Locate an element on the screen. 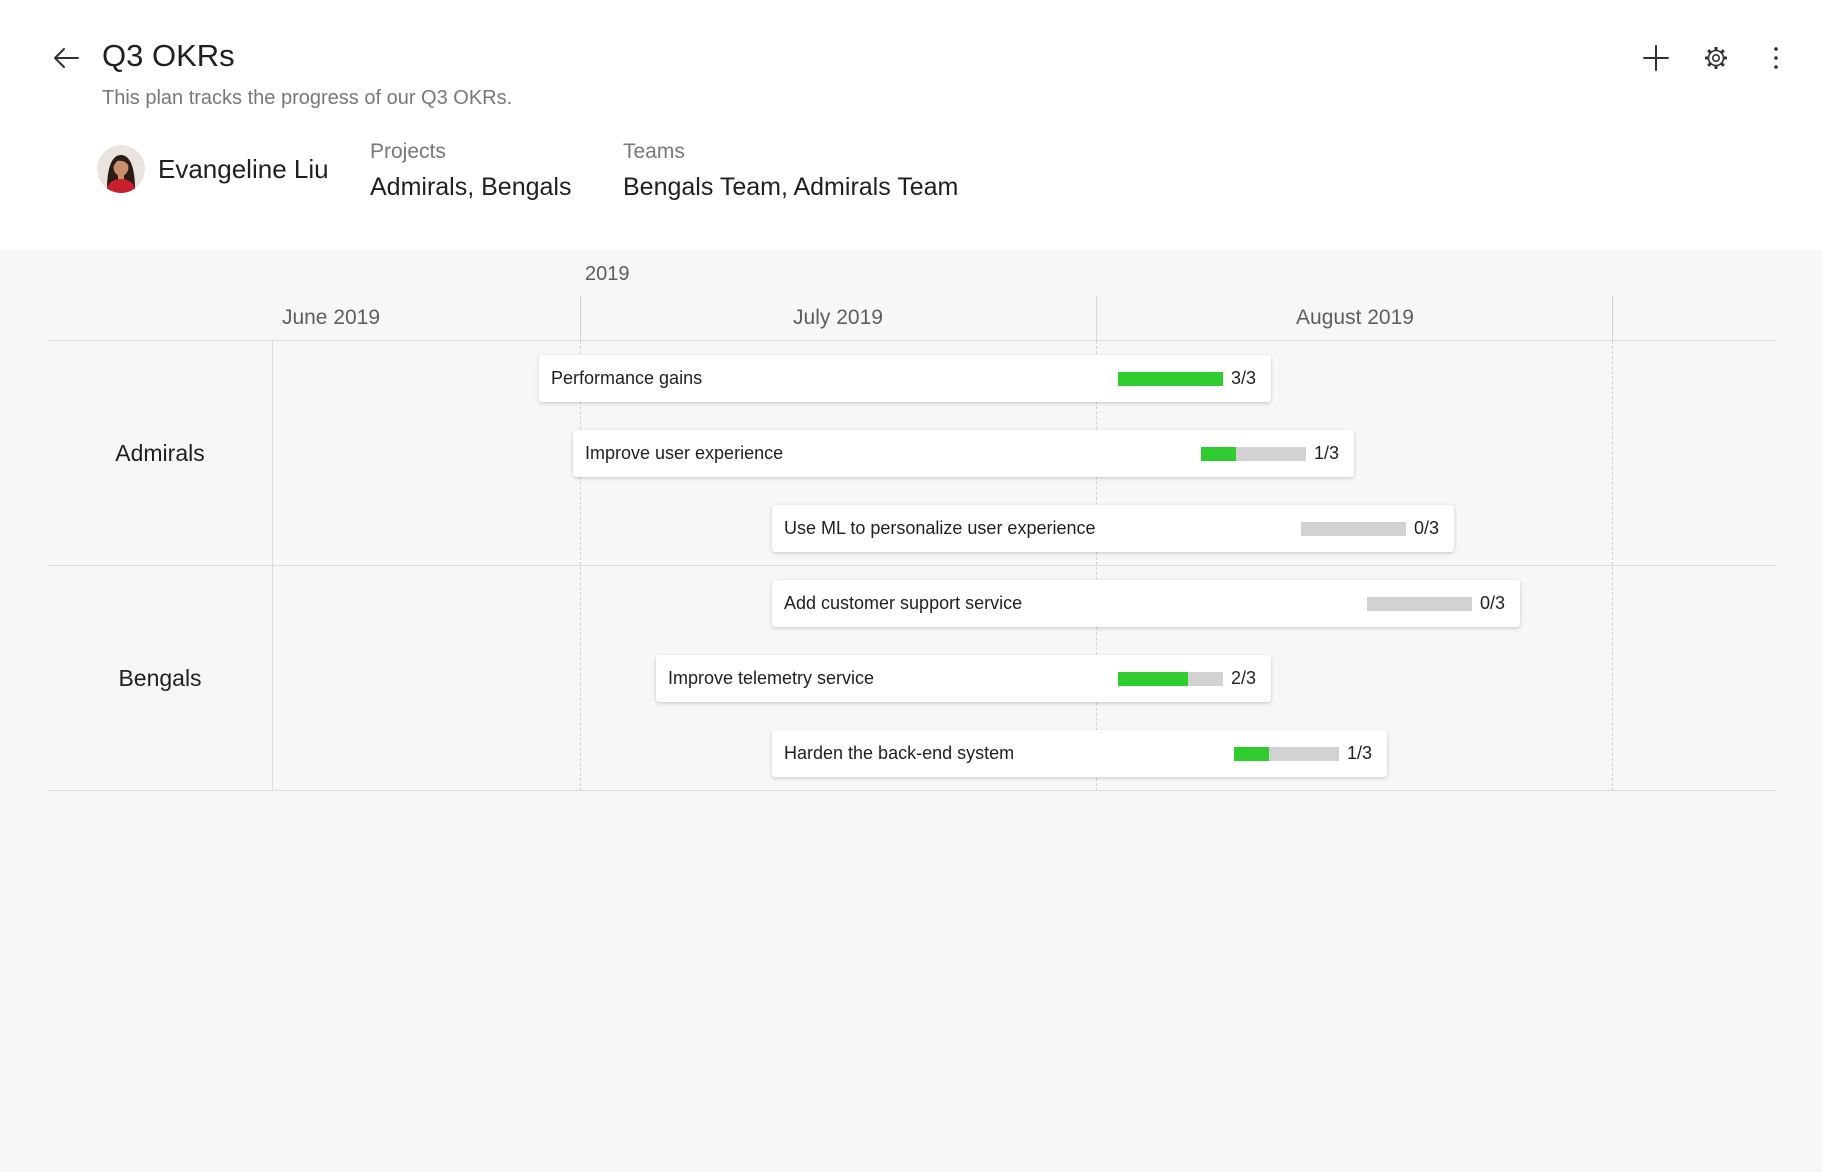  okr-progress: 2/3 is located at coordinates (1186, 678).